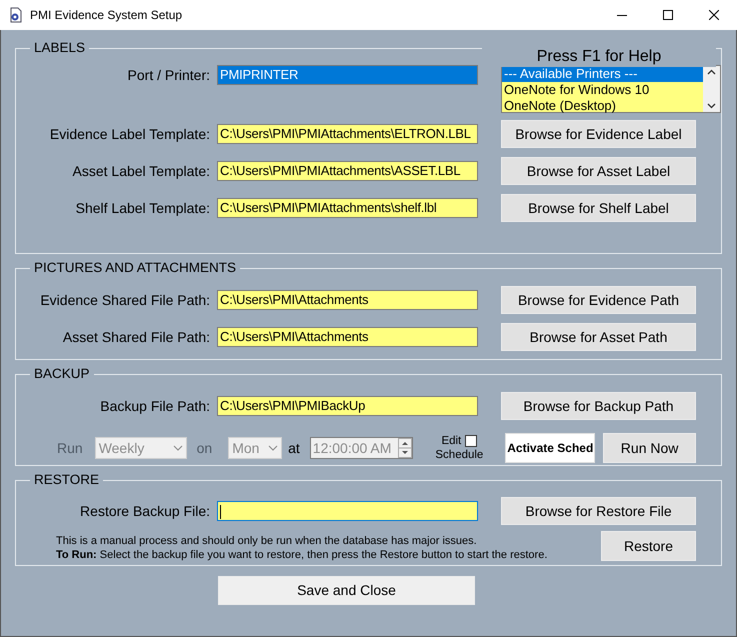  Describe the element at coordinates (154, 406) in the screenshot. I see `field-label: Backup File Path:` at that location.